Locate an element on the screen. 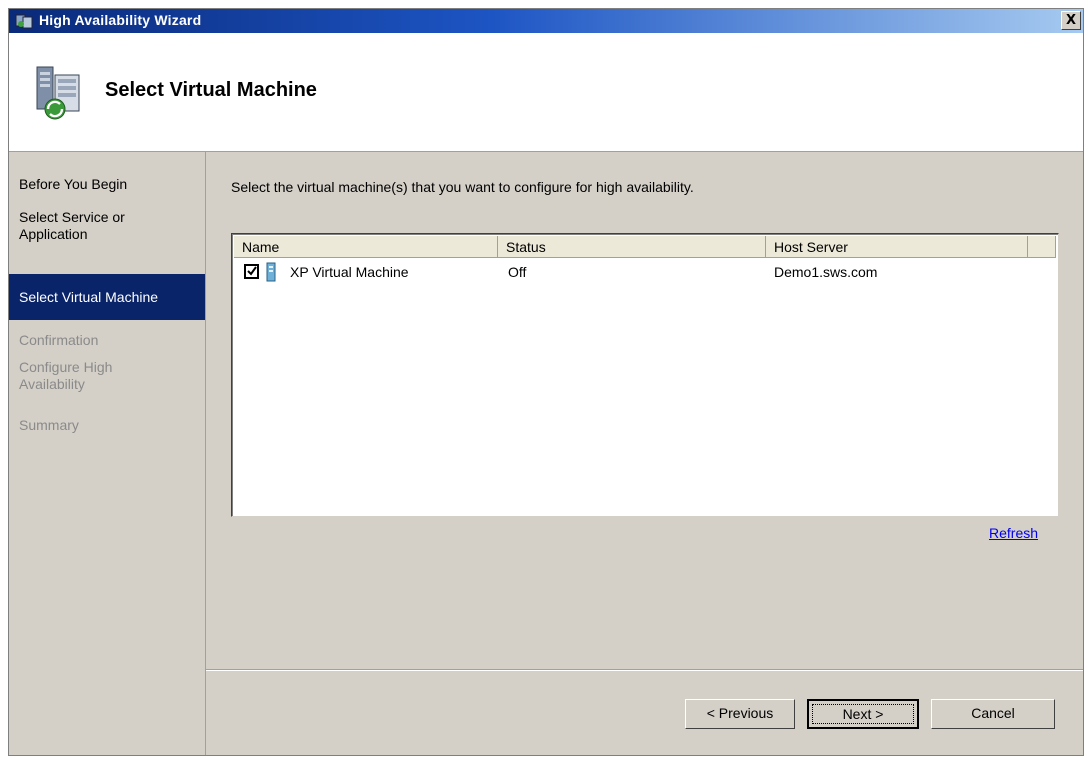 This screenshot has width=1088, height=758. nav-step-before-you-begin: Before You Begin is located at coordinates (107, 184).